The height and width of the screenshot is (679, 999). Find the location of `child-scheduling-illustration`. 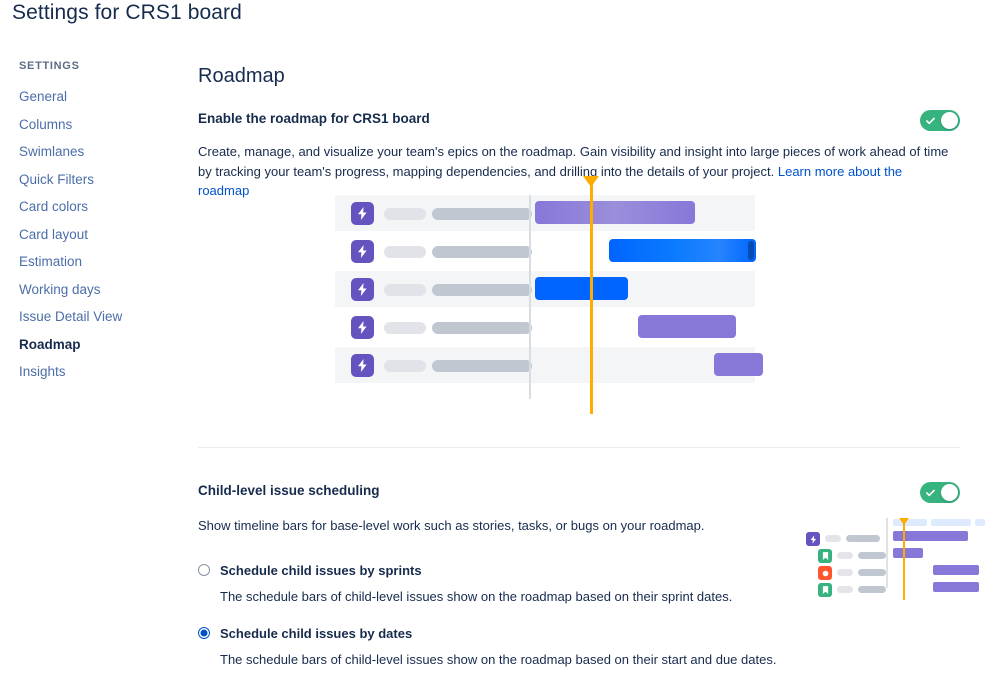

child-scheduling-illustration is located at coordinates (891, 554).